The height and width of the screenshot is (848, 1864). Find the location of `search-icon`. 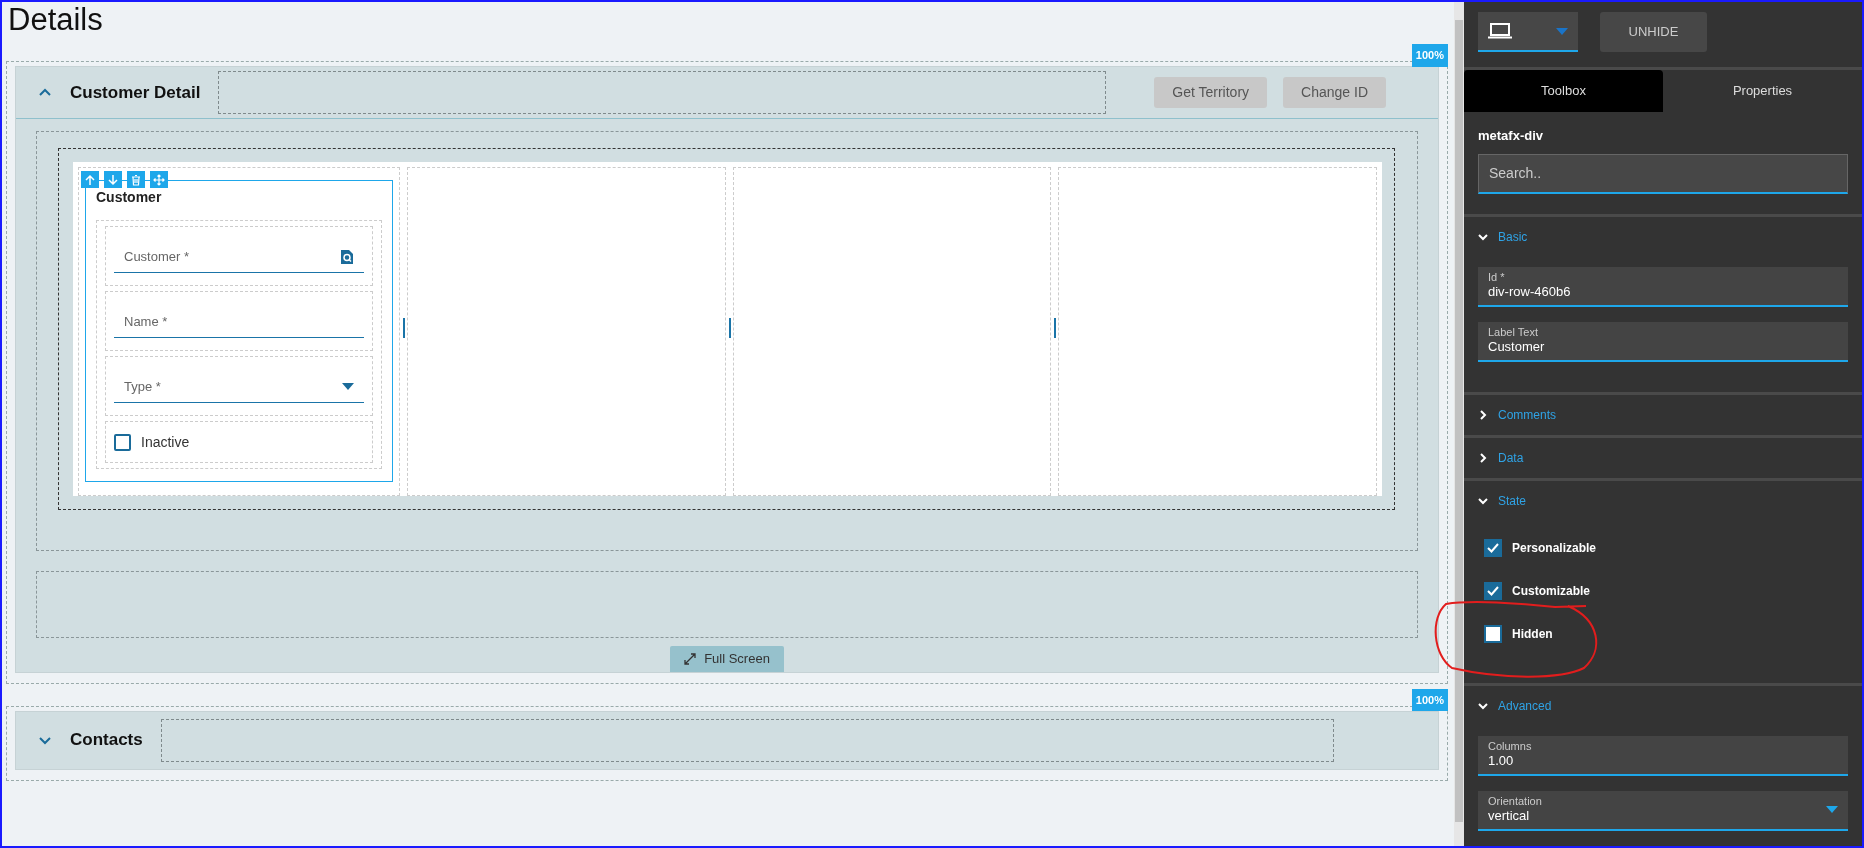

search-icon is located at coordinates (347, 256).